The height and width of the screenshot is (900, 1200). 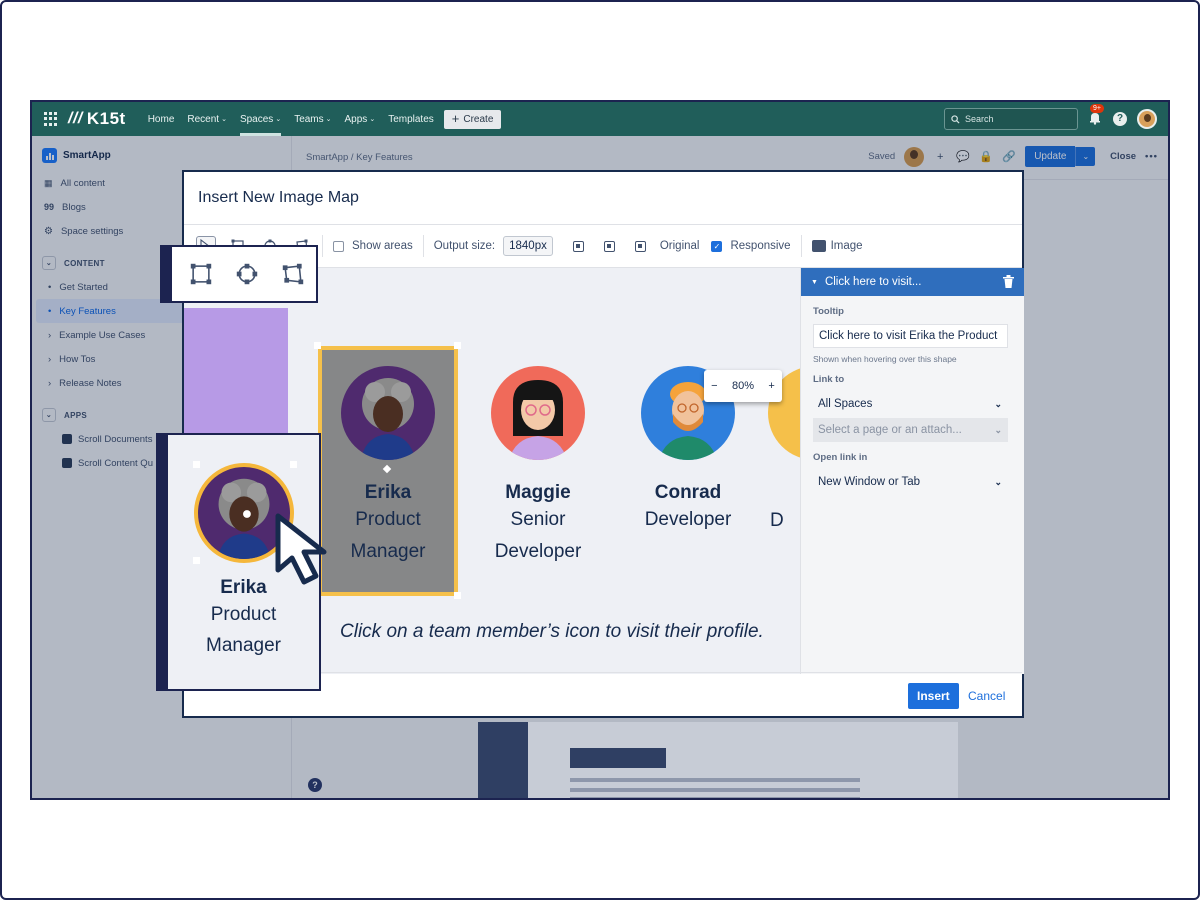 I want to click on tooltip-hint: Shown when hovering over this shape, so click(x=885, y=359).